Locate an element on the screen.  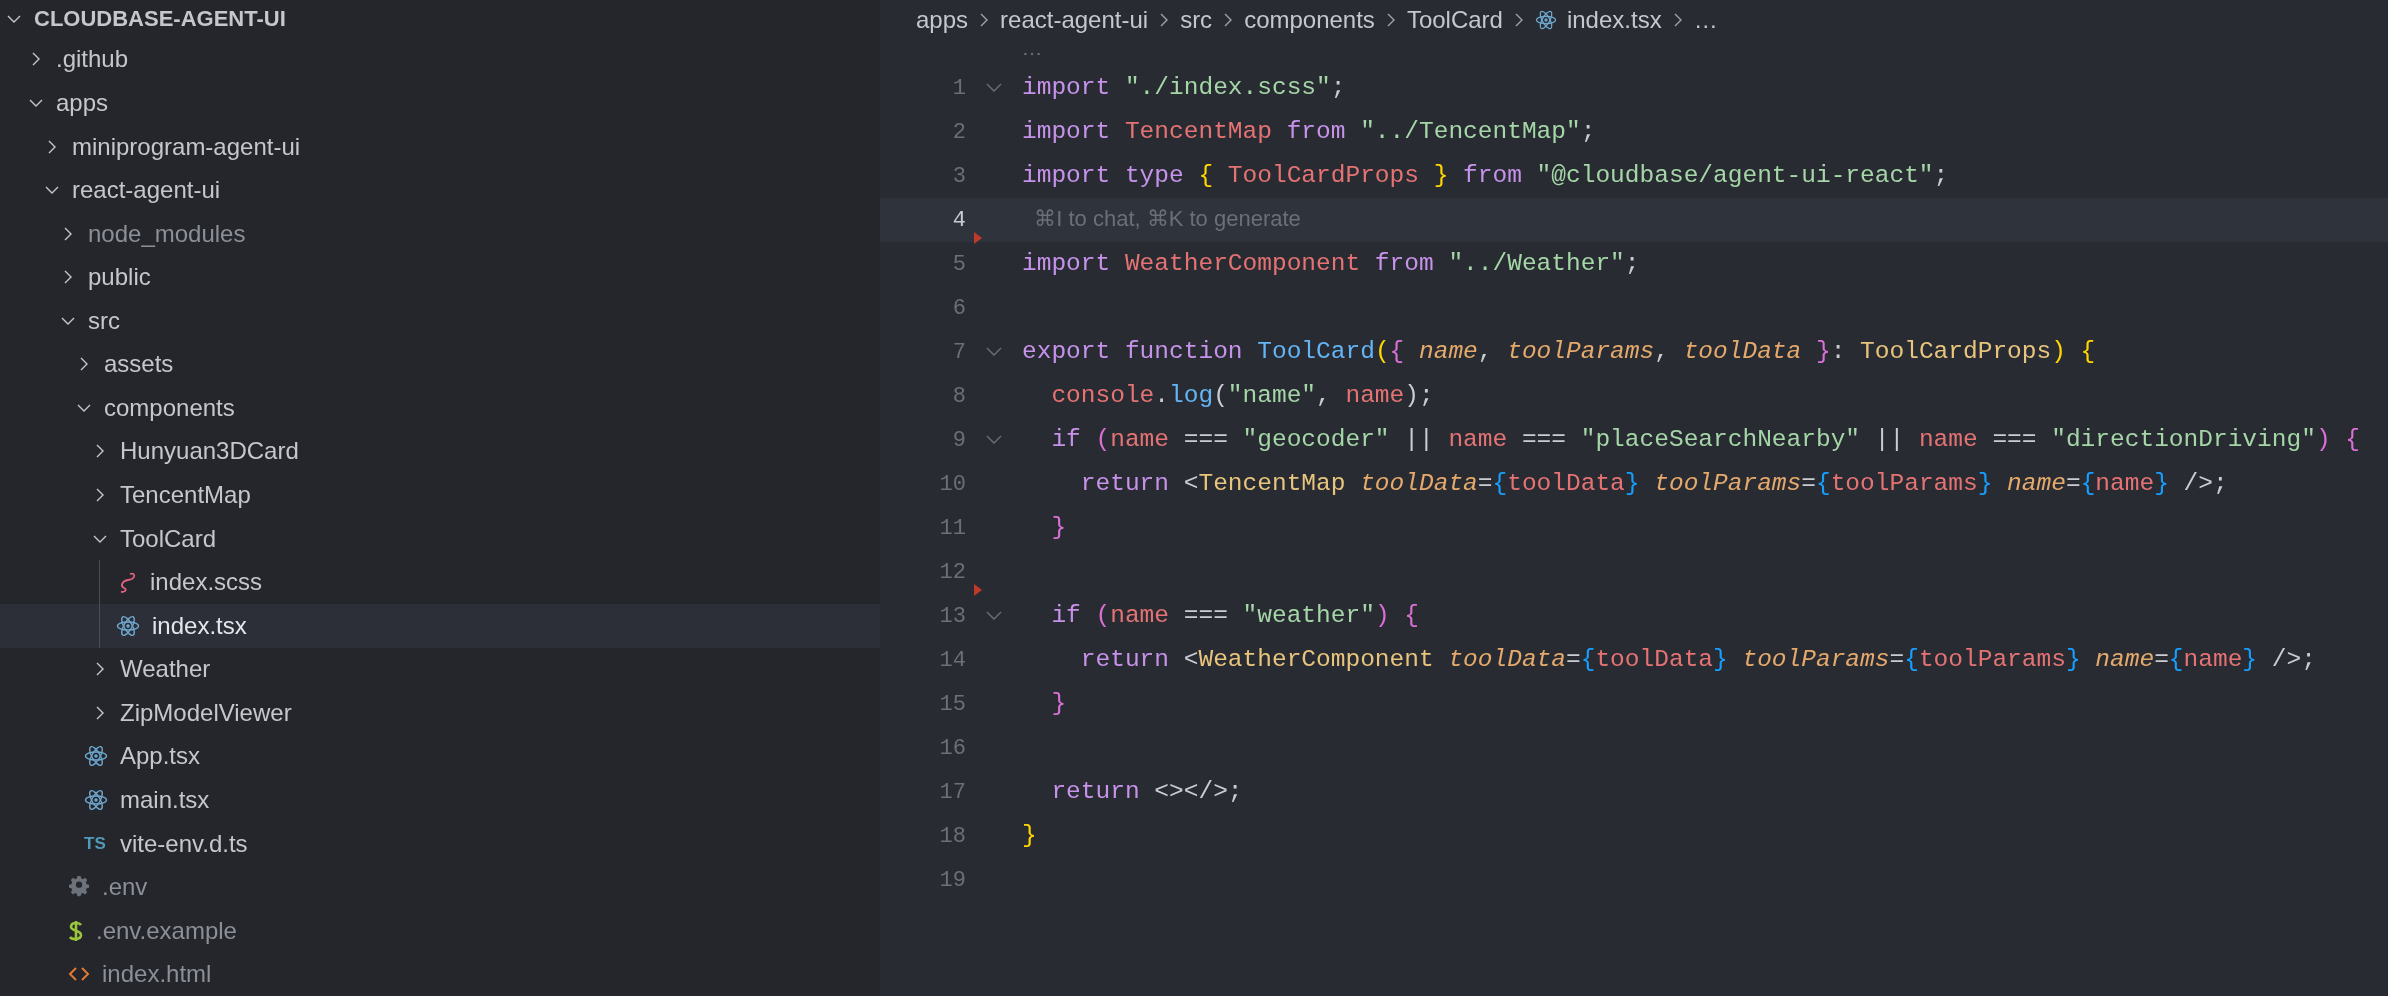
line-number: 16 is located at coordinates (952, 748).